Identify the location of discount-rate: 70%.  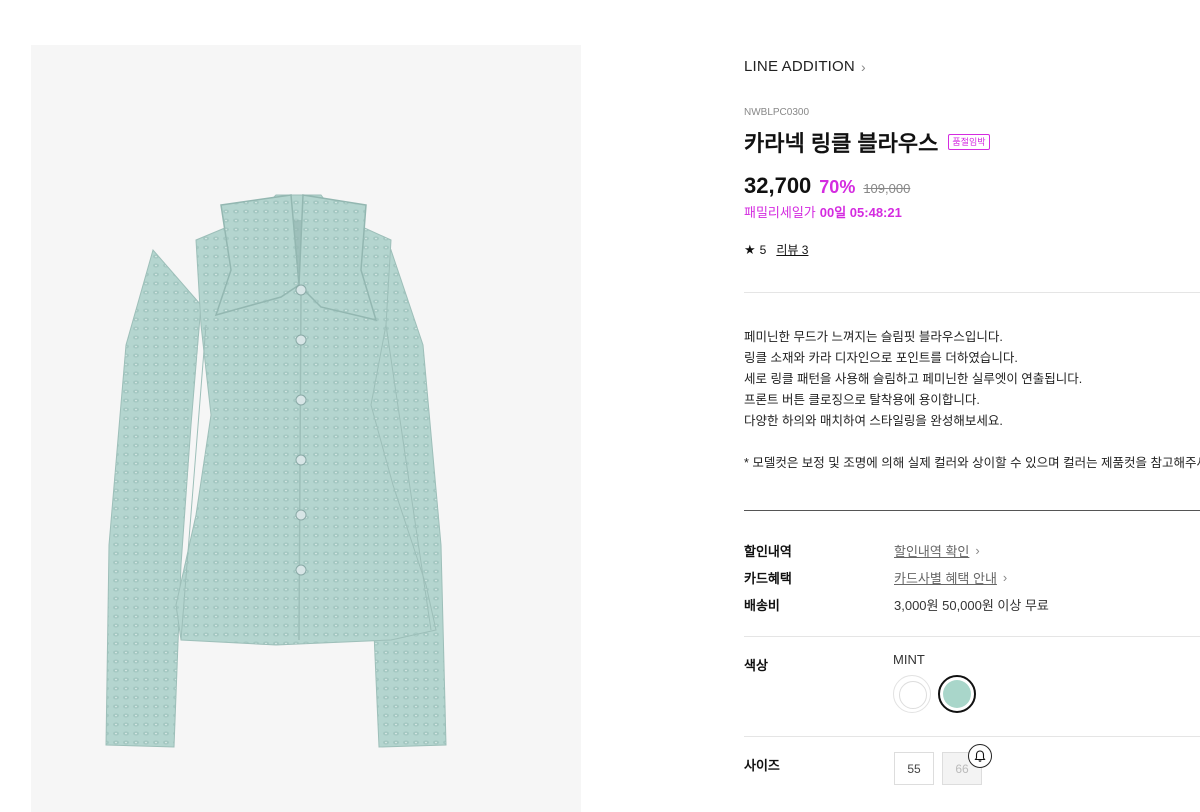
(837, 187).